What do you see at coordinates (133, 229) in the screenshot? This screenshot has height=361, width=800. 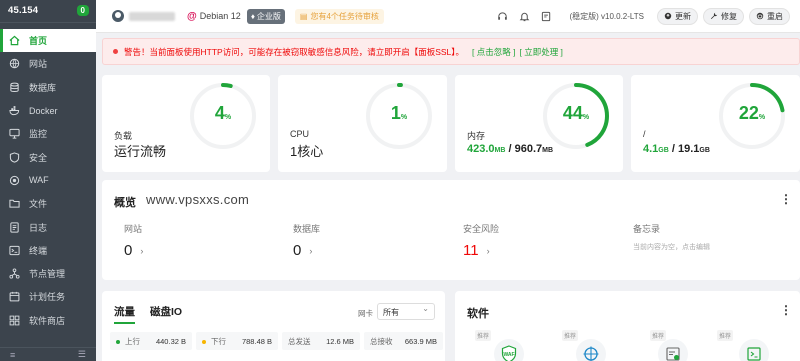 I see `overview-item-label: 网站` at bounding box center [133, 229].